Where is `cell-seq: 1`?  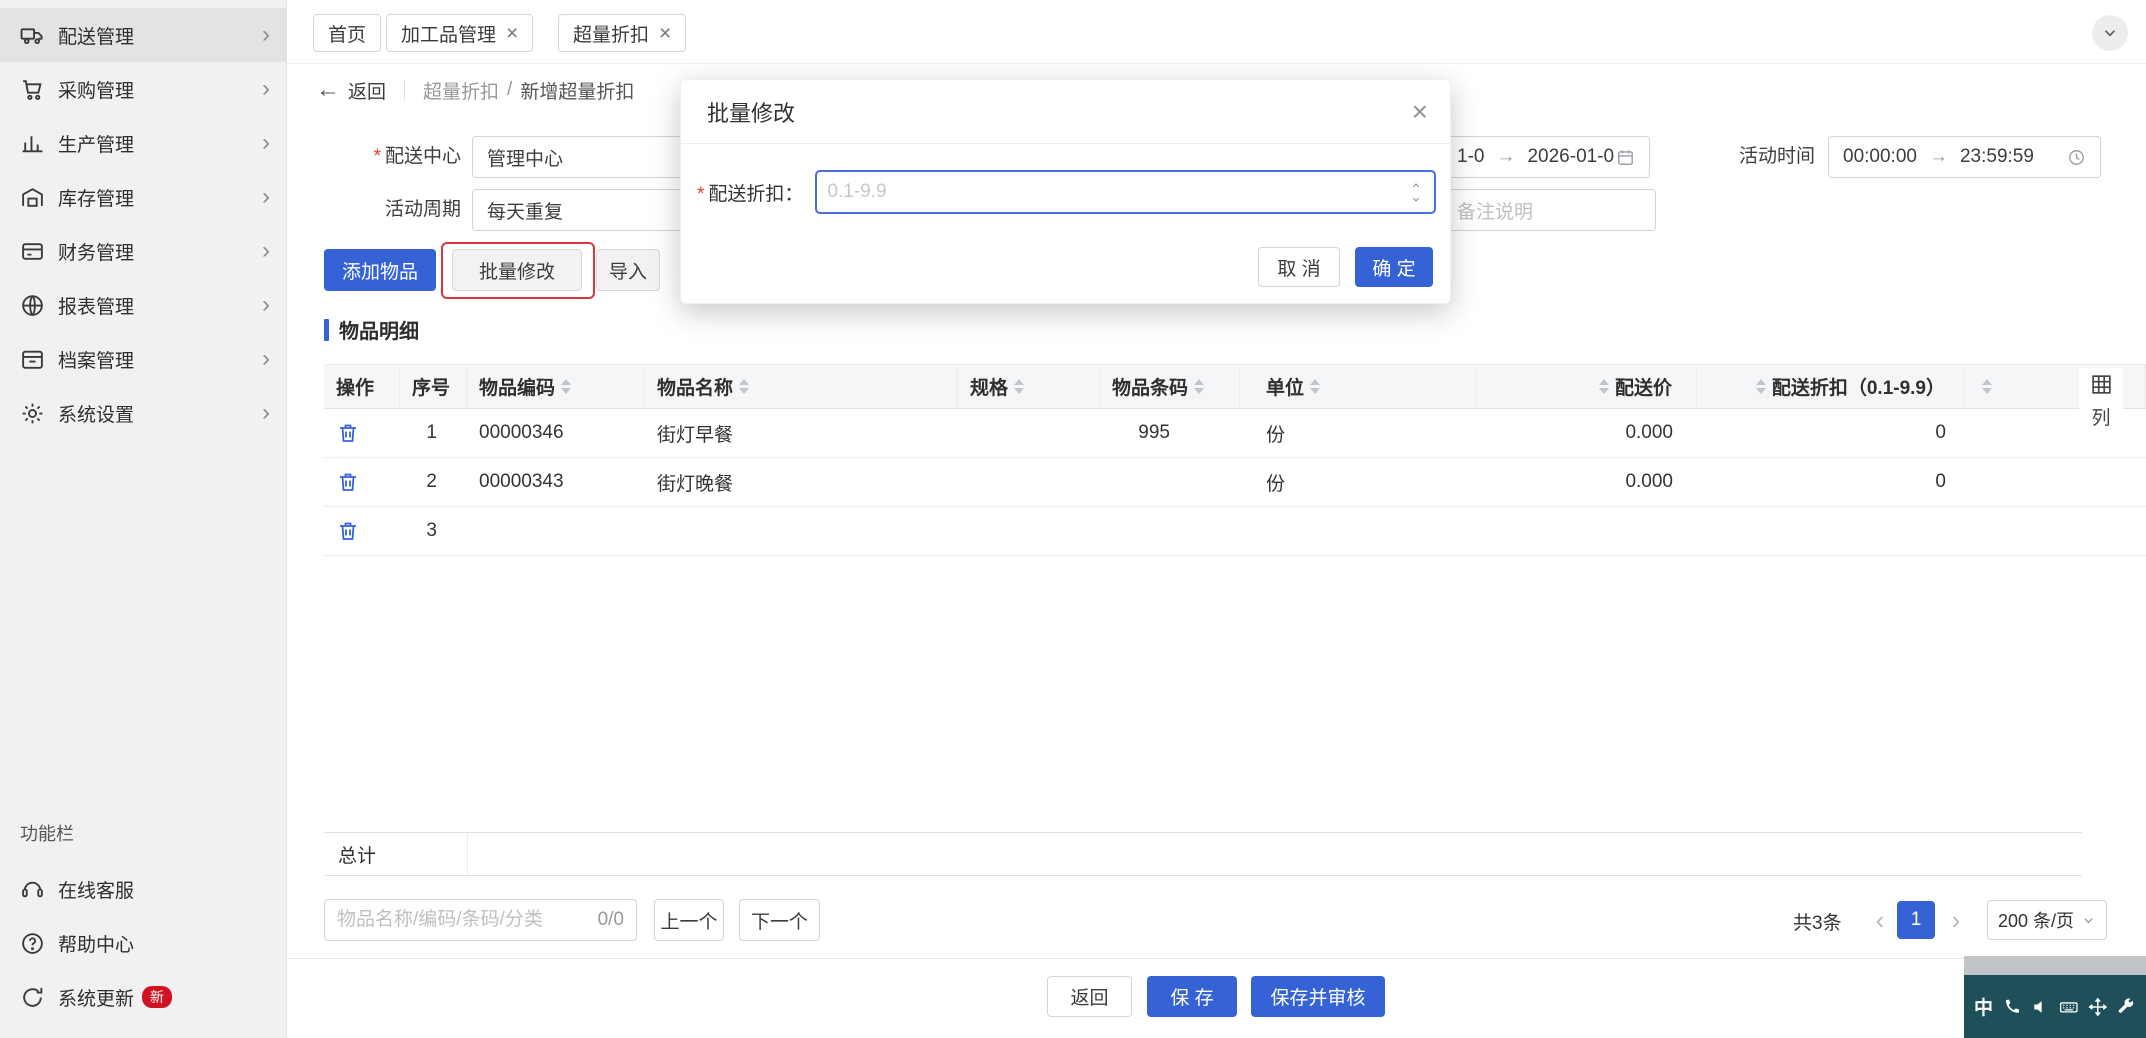
cell-seq: 1 is located at coordinates (431, 432).